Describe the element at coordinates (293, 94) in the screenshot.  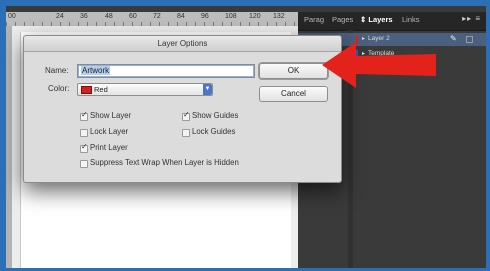
I see `cancel-button: Cancel` at that location.